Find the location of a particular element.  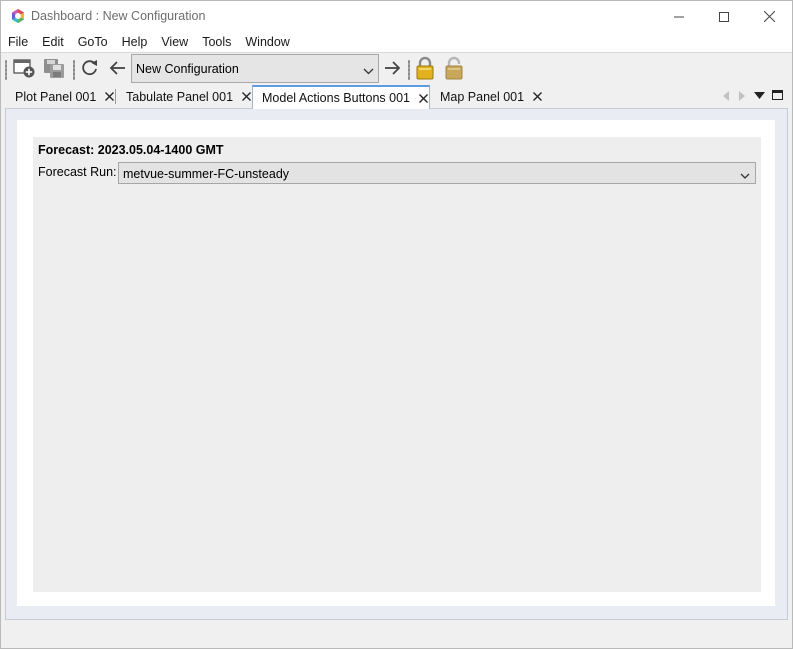

save-button is located at coordinates (54, 69).